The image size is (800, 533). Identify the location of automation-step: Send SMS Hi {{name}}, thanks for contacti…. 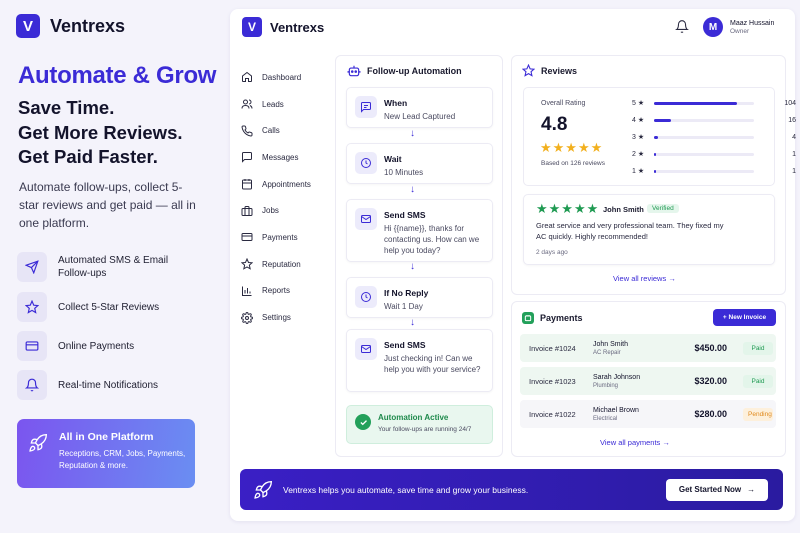
(419, 230).